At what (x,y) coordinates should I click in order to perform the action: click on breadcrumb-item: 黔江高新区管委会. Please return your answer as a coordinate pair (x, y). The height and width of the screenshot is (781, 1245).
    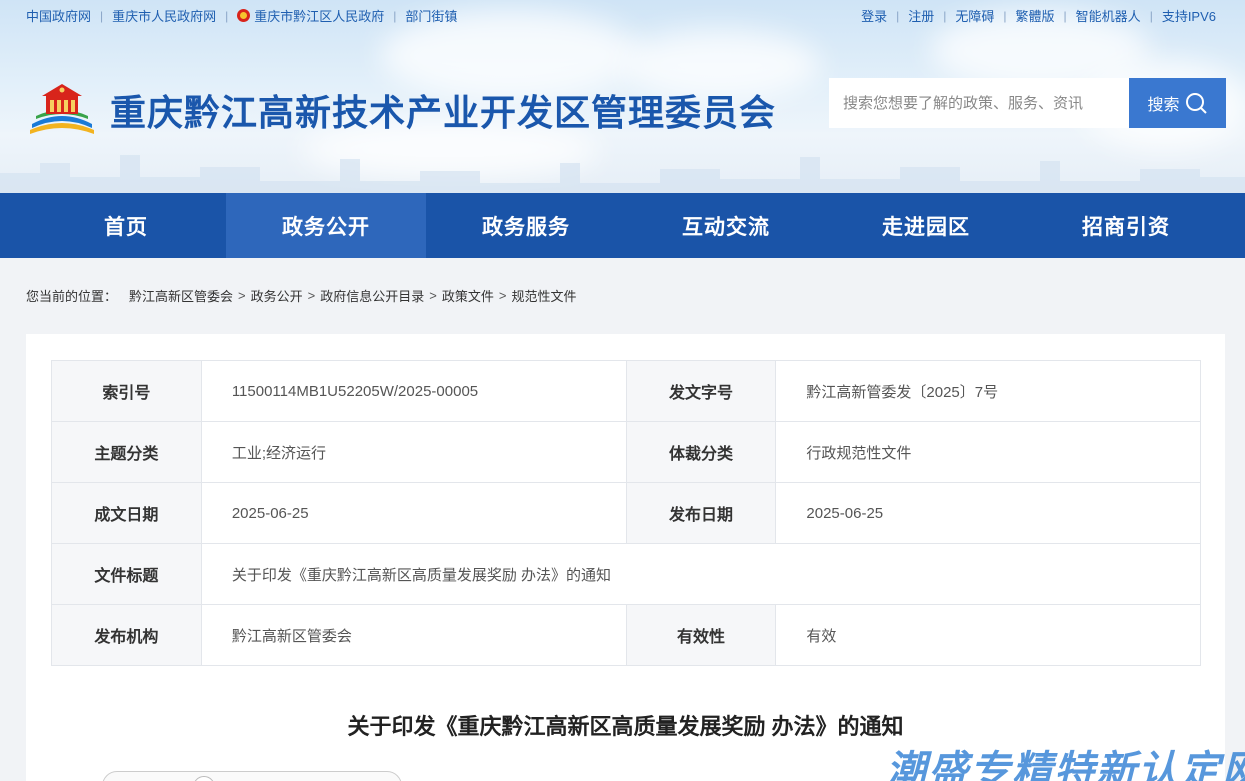
    Looking at the image, I should click on (181, 295).